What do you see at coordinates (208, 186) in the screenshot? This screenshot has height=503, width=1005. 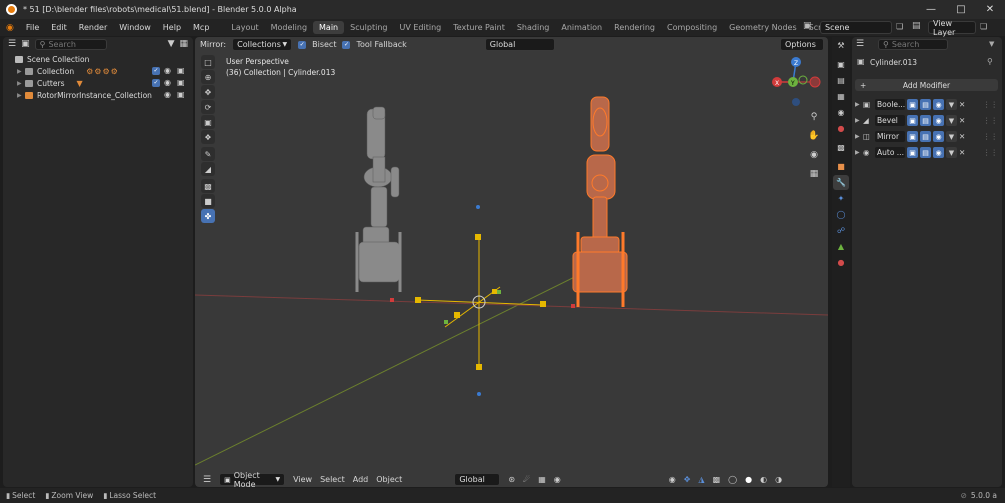 I see `add-cube-tool-icon: ▩` at bounding box center [208, 186].